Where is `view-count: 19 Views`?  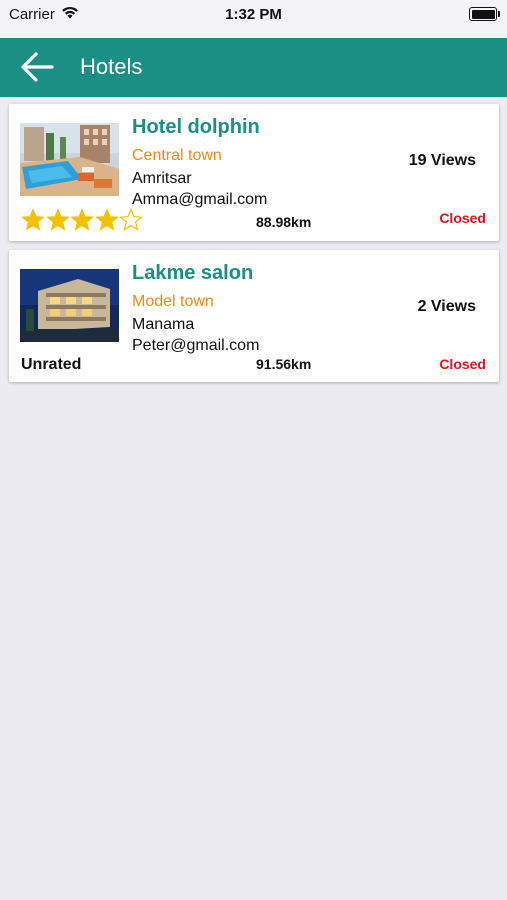 view-count: 19 Views is located at coordinates (442, 160).